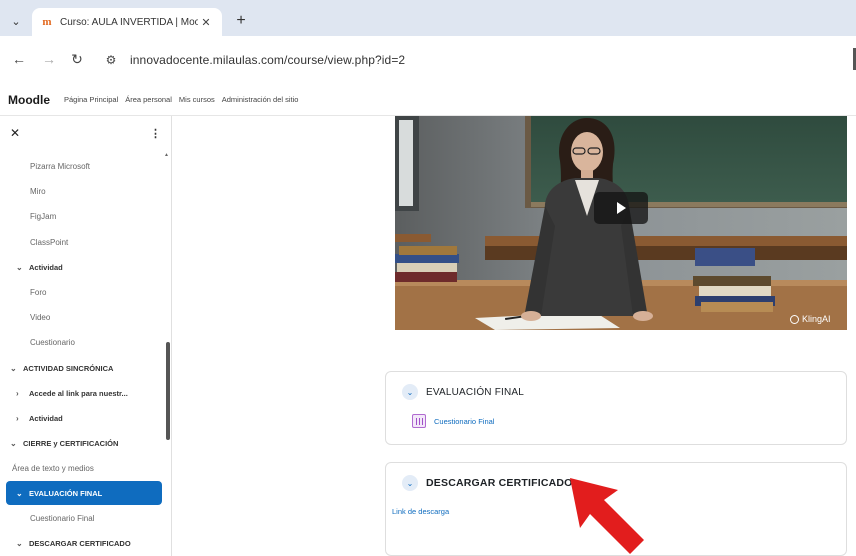  What do you see at coordinates (84, 216) in the screenshot?
I see `index-item-figjam: FigJam` at bounding box center [84, 216].